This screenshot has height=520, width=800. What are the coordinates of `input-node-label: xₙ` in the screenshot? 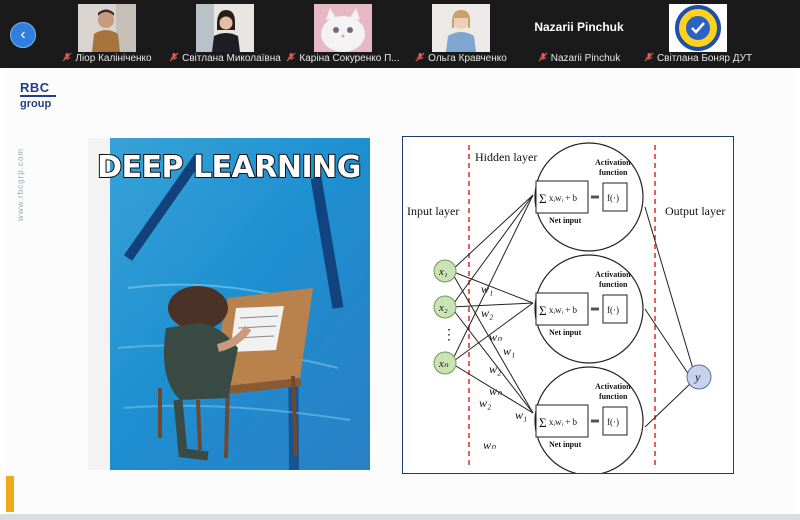 It's located at (443, 364).